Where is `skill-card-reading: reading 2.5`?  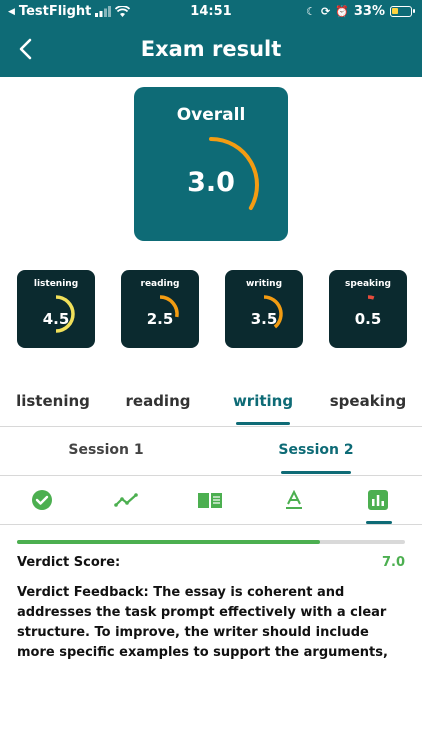 skill-card-reading: reading 2.5 is located at coordinates (160, 309).